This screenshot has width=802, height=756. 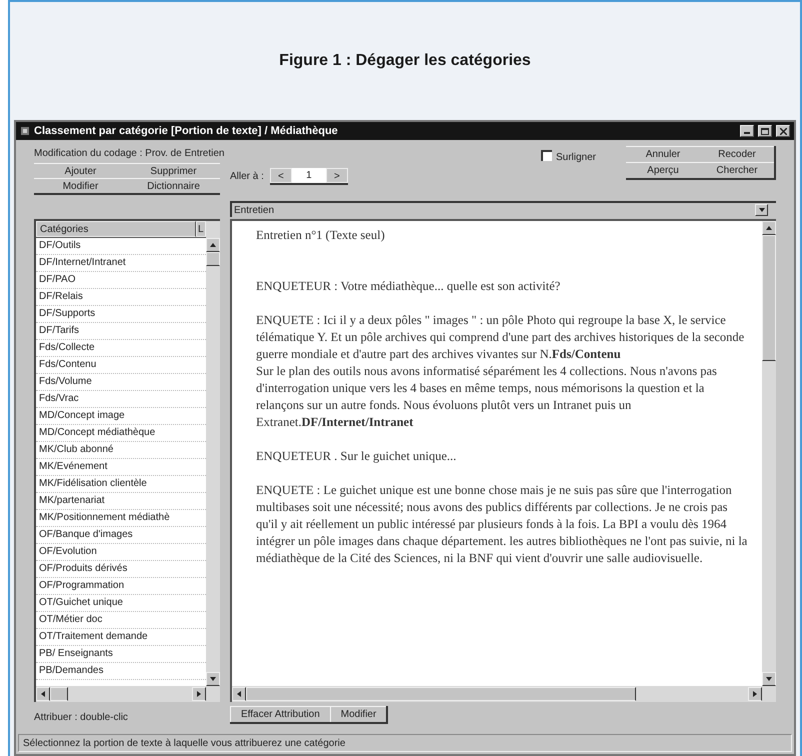 I want to click on interview-paragraph: ENQUETEUR : Votre médiathèque... quelle est son activité?, so click(x=409, y=286).